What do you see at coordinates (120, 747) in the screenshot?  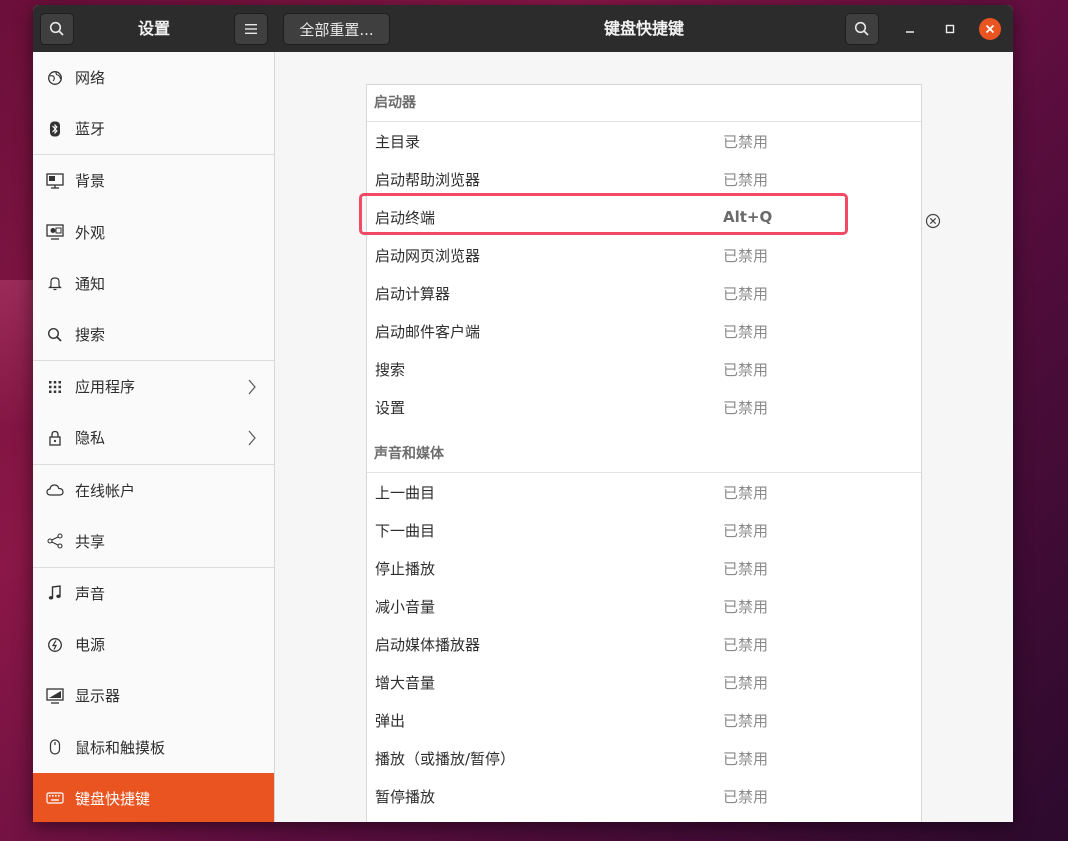 I see `sidebar-item-label: 鼠标和触摸板` at bounding box center [120, 747].